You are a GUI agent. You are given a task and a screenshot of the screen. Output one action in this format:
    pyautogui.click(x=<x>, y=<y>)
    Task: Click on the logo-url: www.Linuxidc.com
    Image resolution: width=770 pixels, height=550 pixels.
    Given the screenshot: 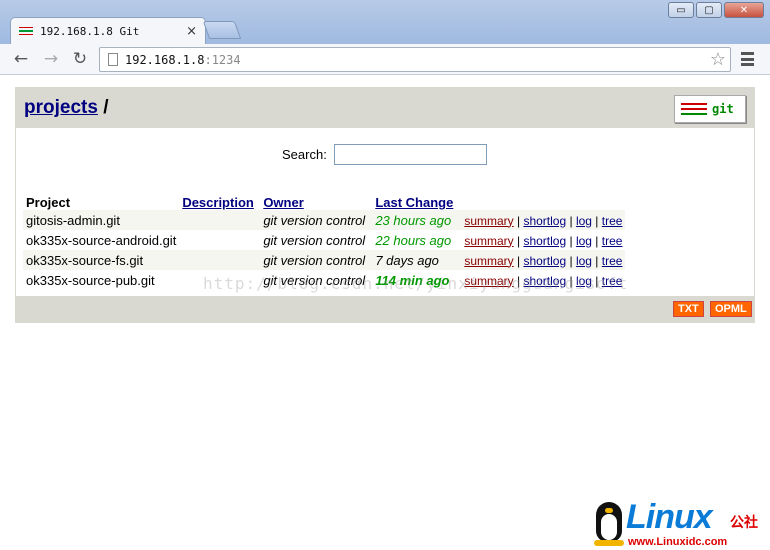 What is the action you would take?
    pyautogui.click(x=678, y=542)
    